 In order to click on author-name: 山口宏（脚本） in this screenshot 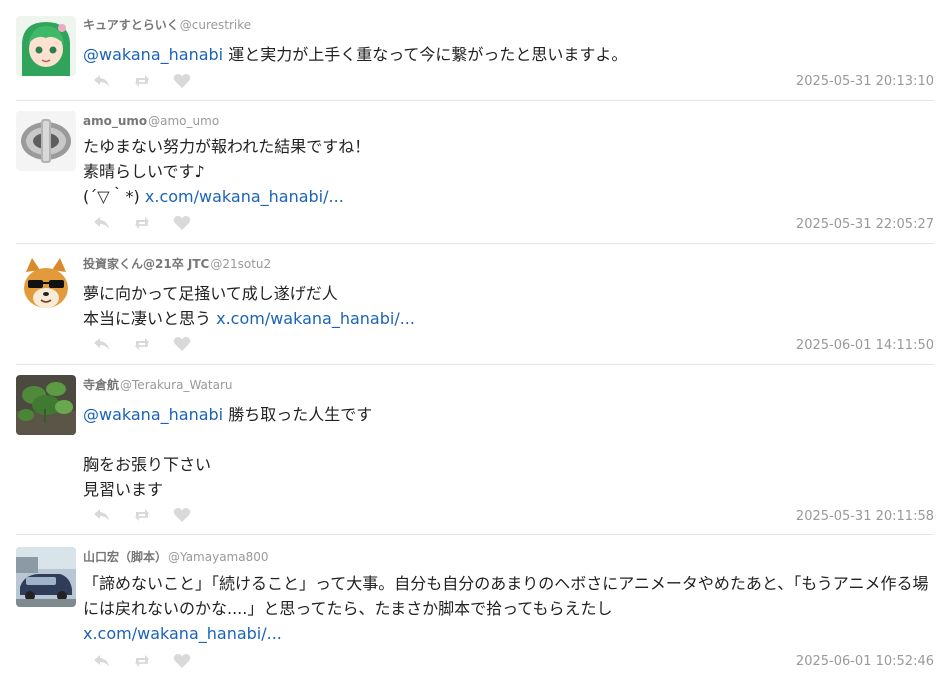, I will do `click(125, 557)`.